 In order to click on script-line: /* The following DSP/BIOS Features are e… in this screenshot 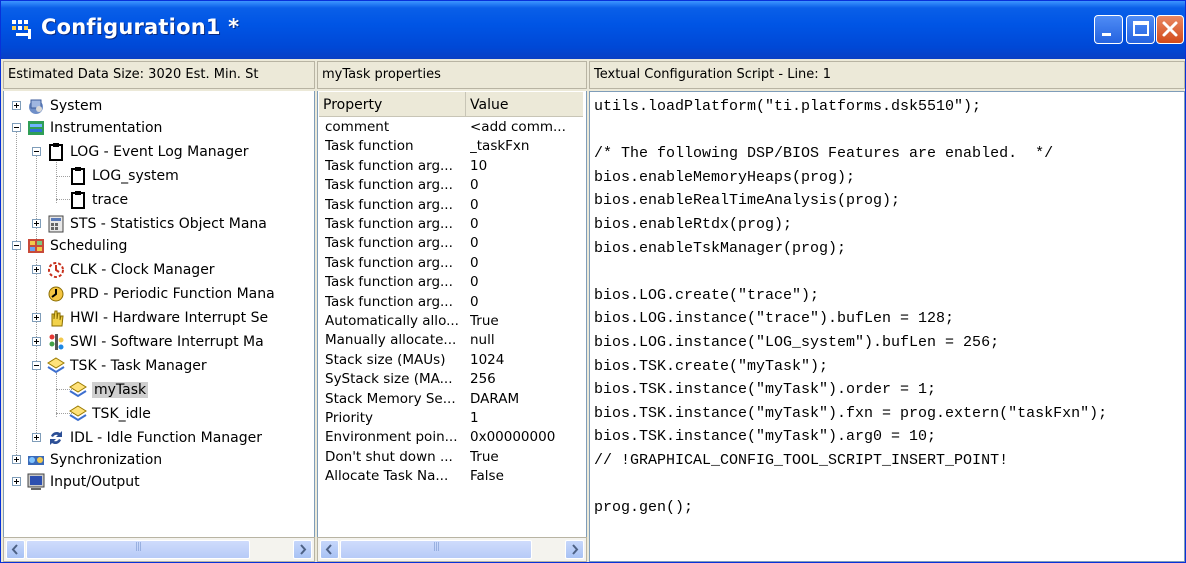, I will do `click(823, 153)`.